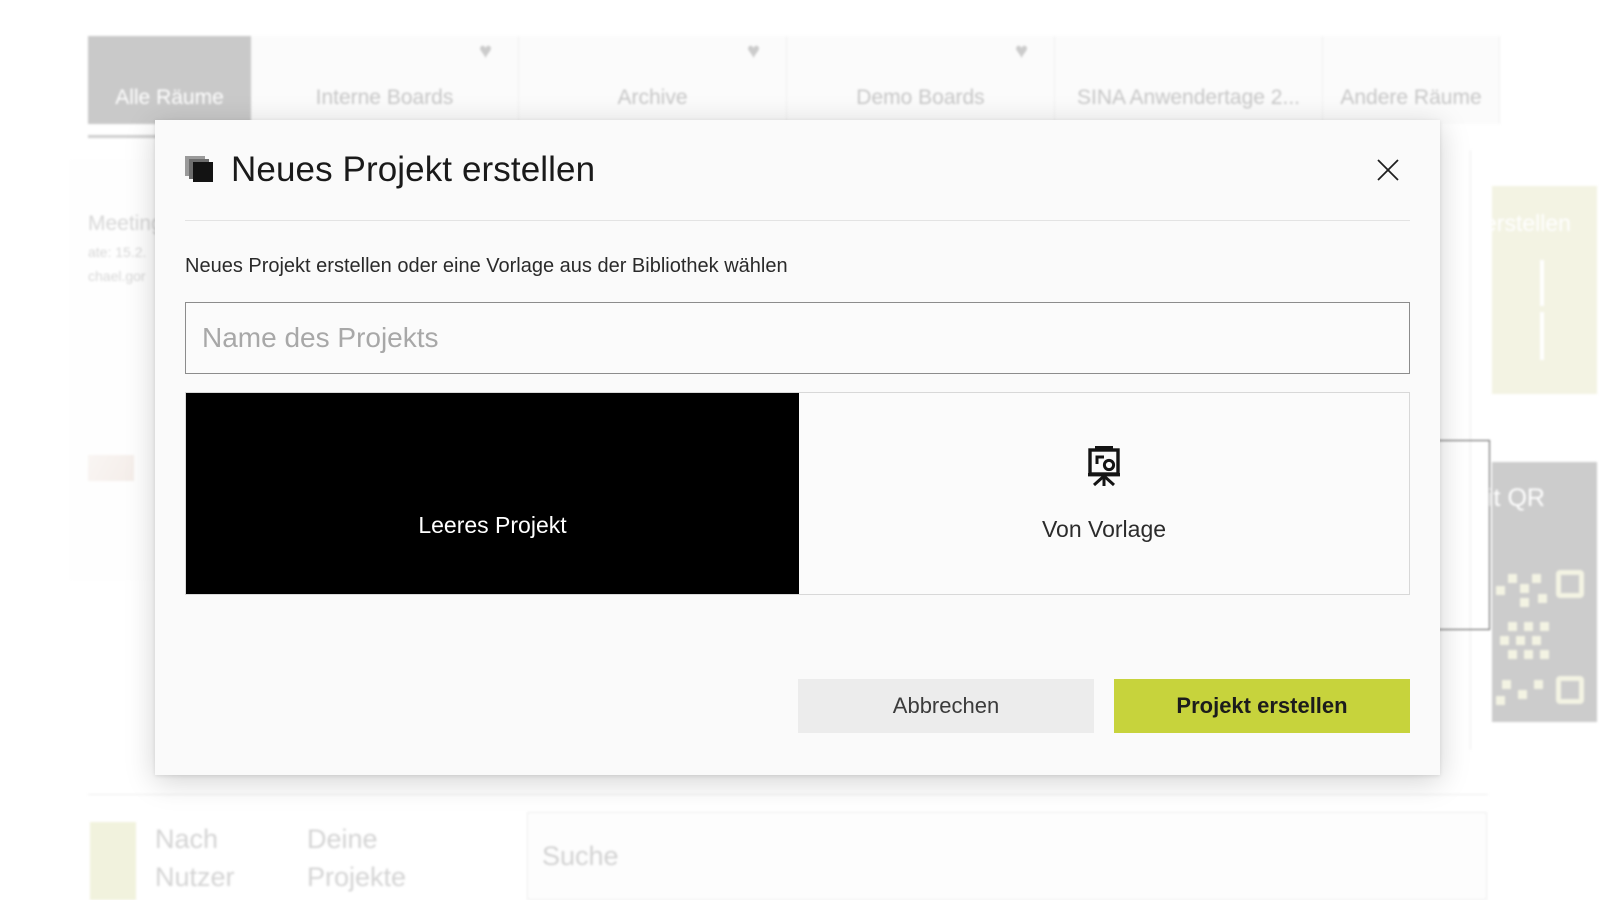 The width and height of the screenshot is (1600, 900). I want to click on background-create-card-bar, so click(1542, 283).